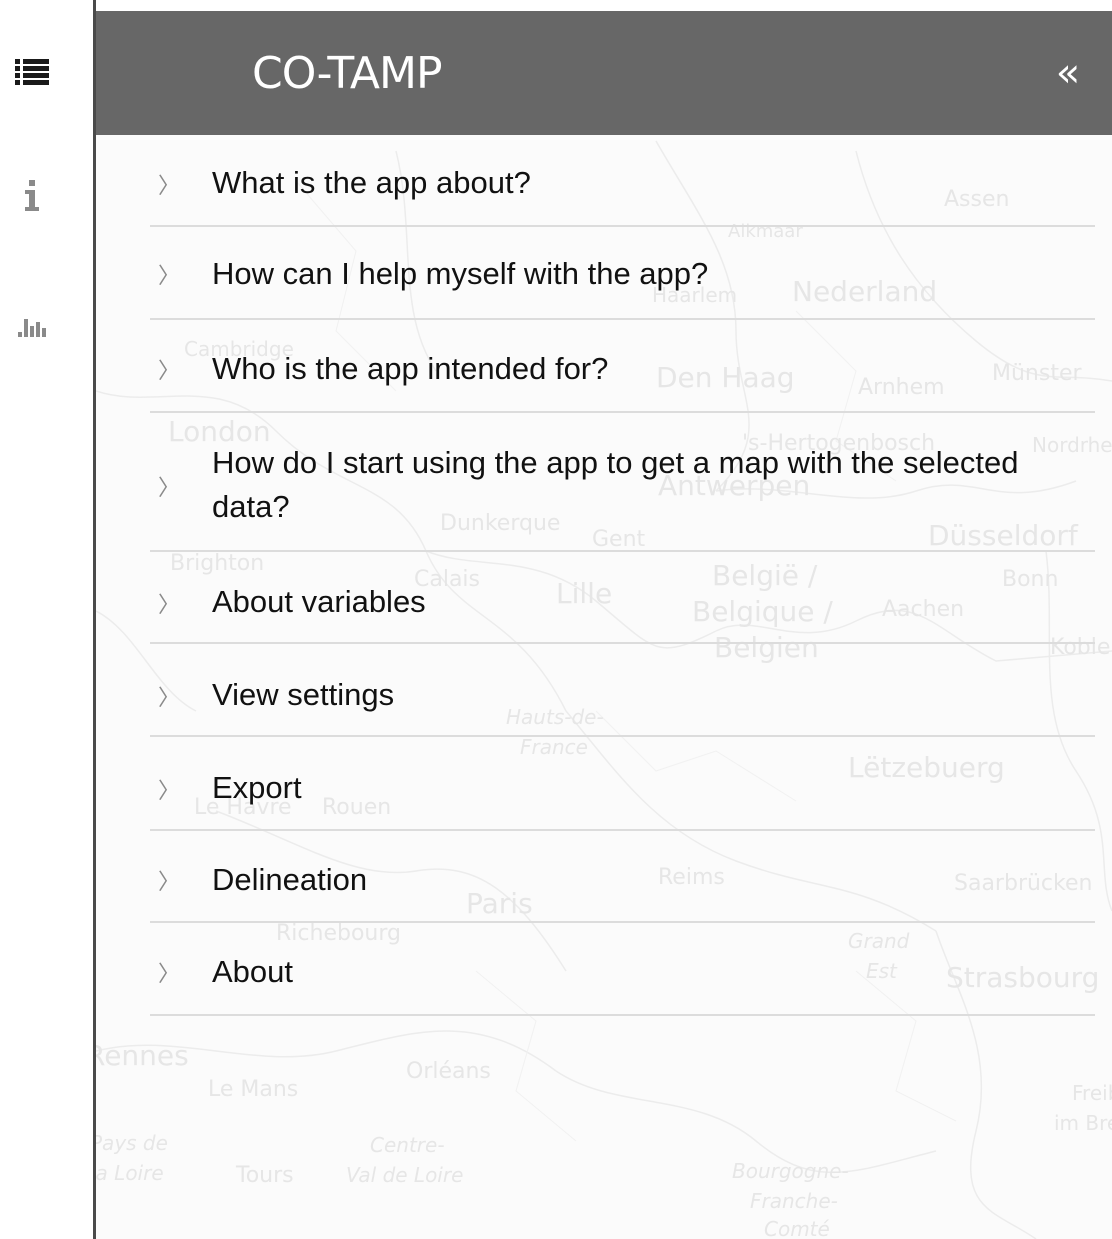 Image resolution: width=1112 pixels, height=1239 pixels. Describe the element at coordinates (319, 601) in the screenshot. I see `accordion-item-label: About variables` at that location.